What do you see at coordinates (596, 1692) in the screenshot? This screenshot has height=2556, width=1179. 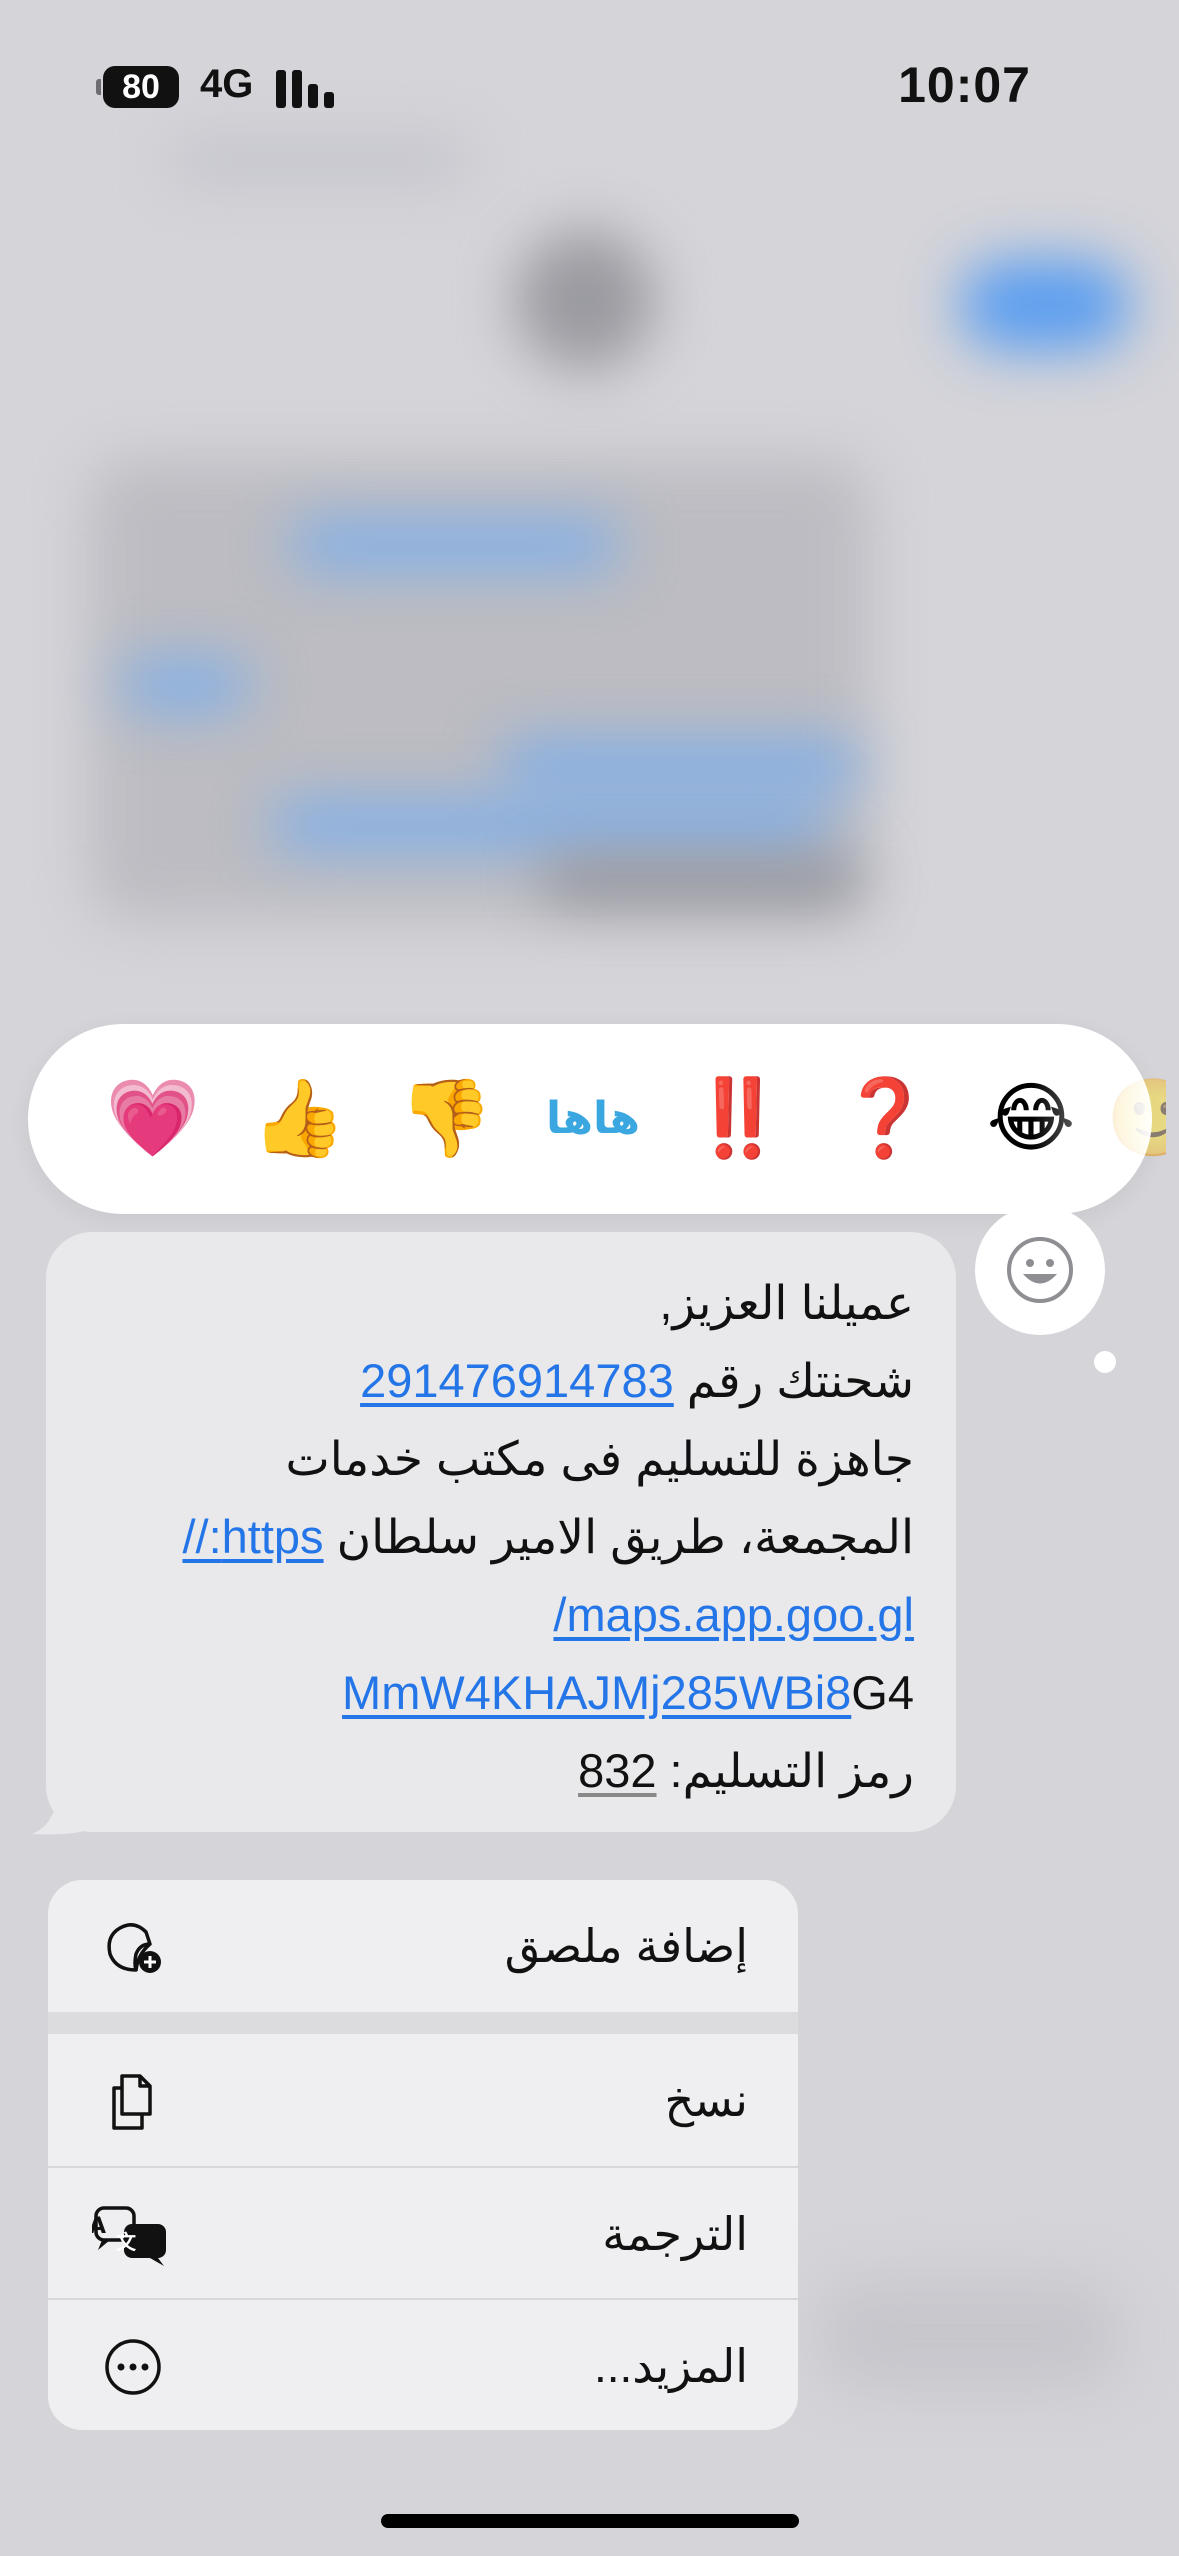 I see `maps-url-link: MmW4KHAJMj285WBi8` at bounding box center [596, 1692].